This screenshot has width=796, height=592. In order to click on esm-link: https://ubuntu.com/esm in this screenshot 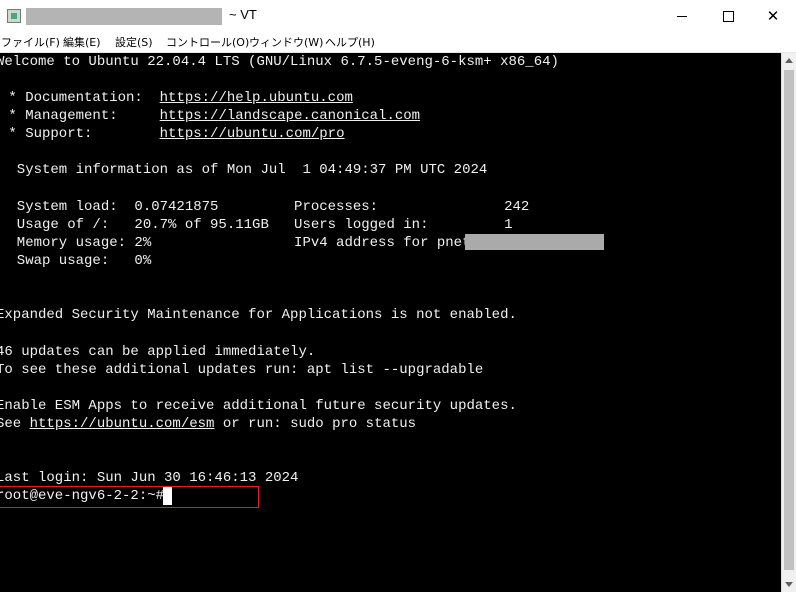, I will do `click(122, 424)`.